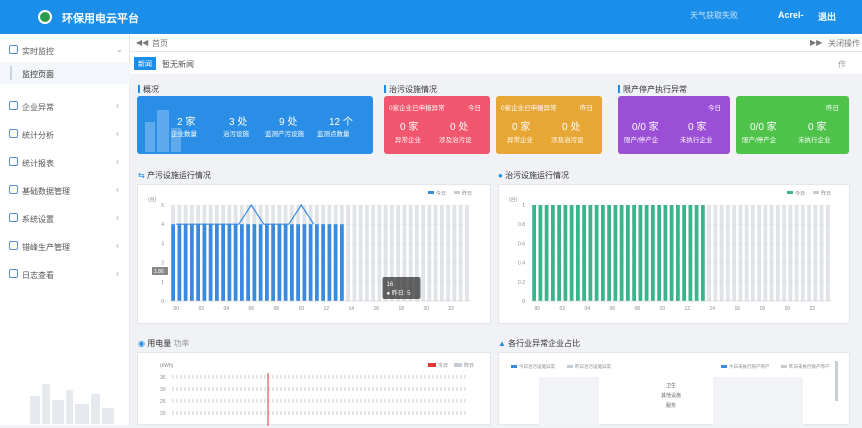 The width and height of the screenshot is (862, 428). Describe the element at coordinates (65, 274) in the screenshot. I see `sidebar-item-logs: 日志查看 ‹` at that location.